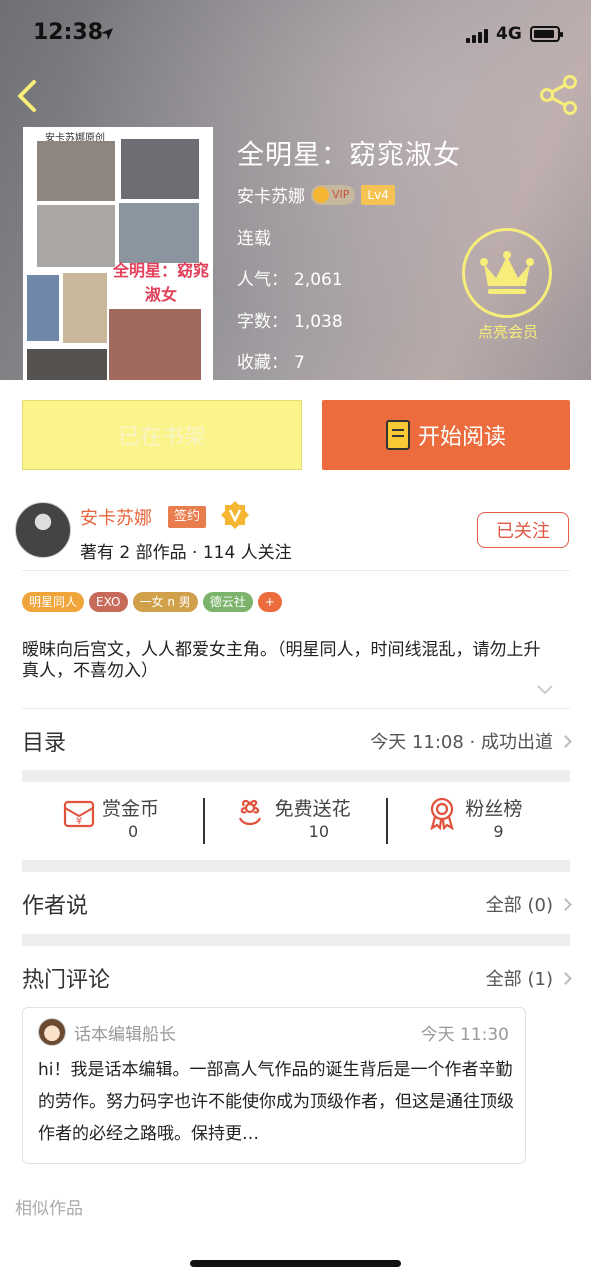  Describe the element at coordinates (116, 517) in the screenshot. I see `author-name: 安卡苏娜` at that location.